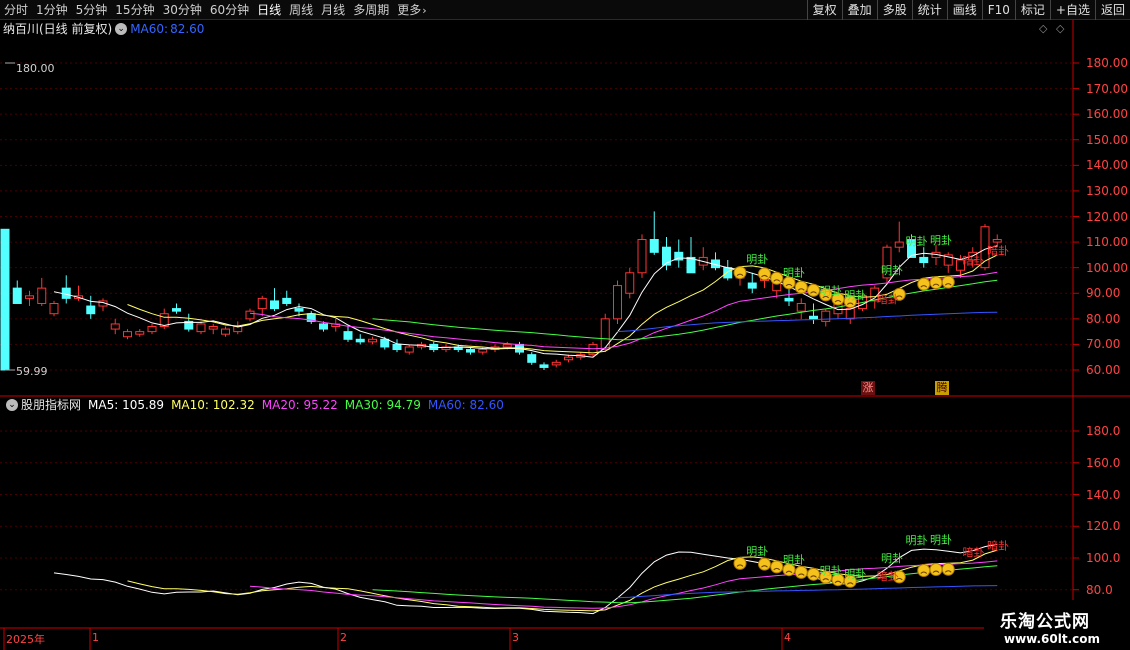 The image size is (1130, 650). Describe the element at coordinates (58, 29) in the screenshot. I see `stock-title: 纳百川(日线 前复权)` at that location.